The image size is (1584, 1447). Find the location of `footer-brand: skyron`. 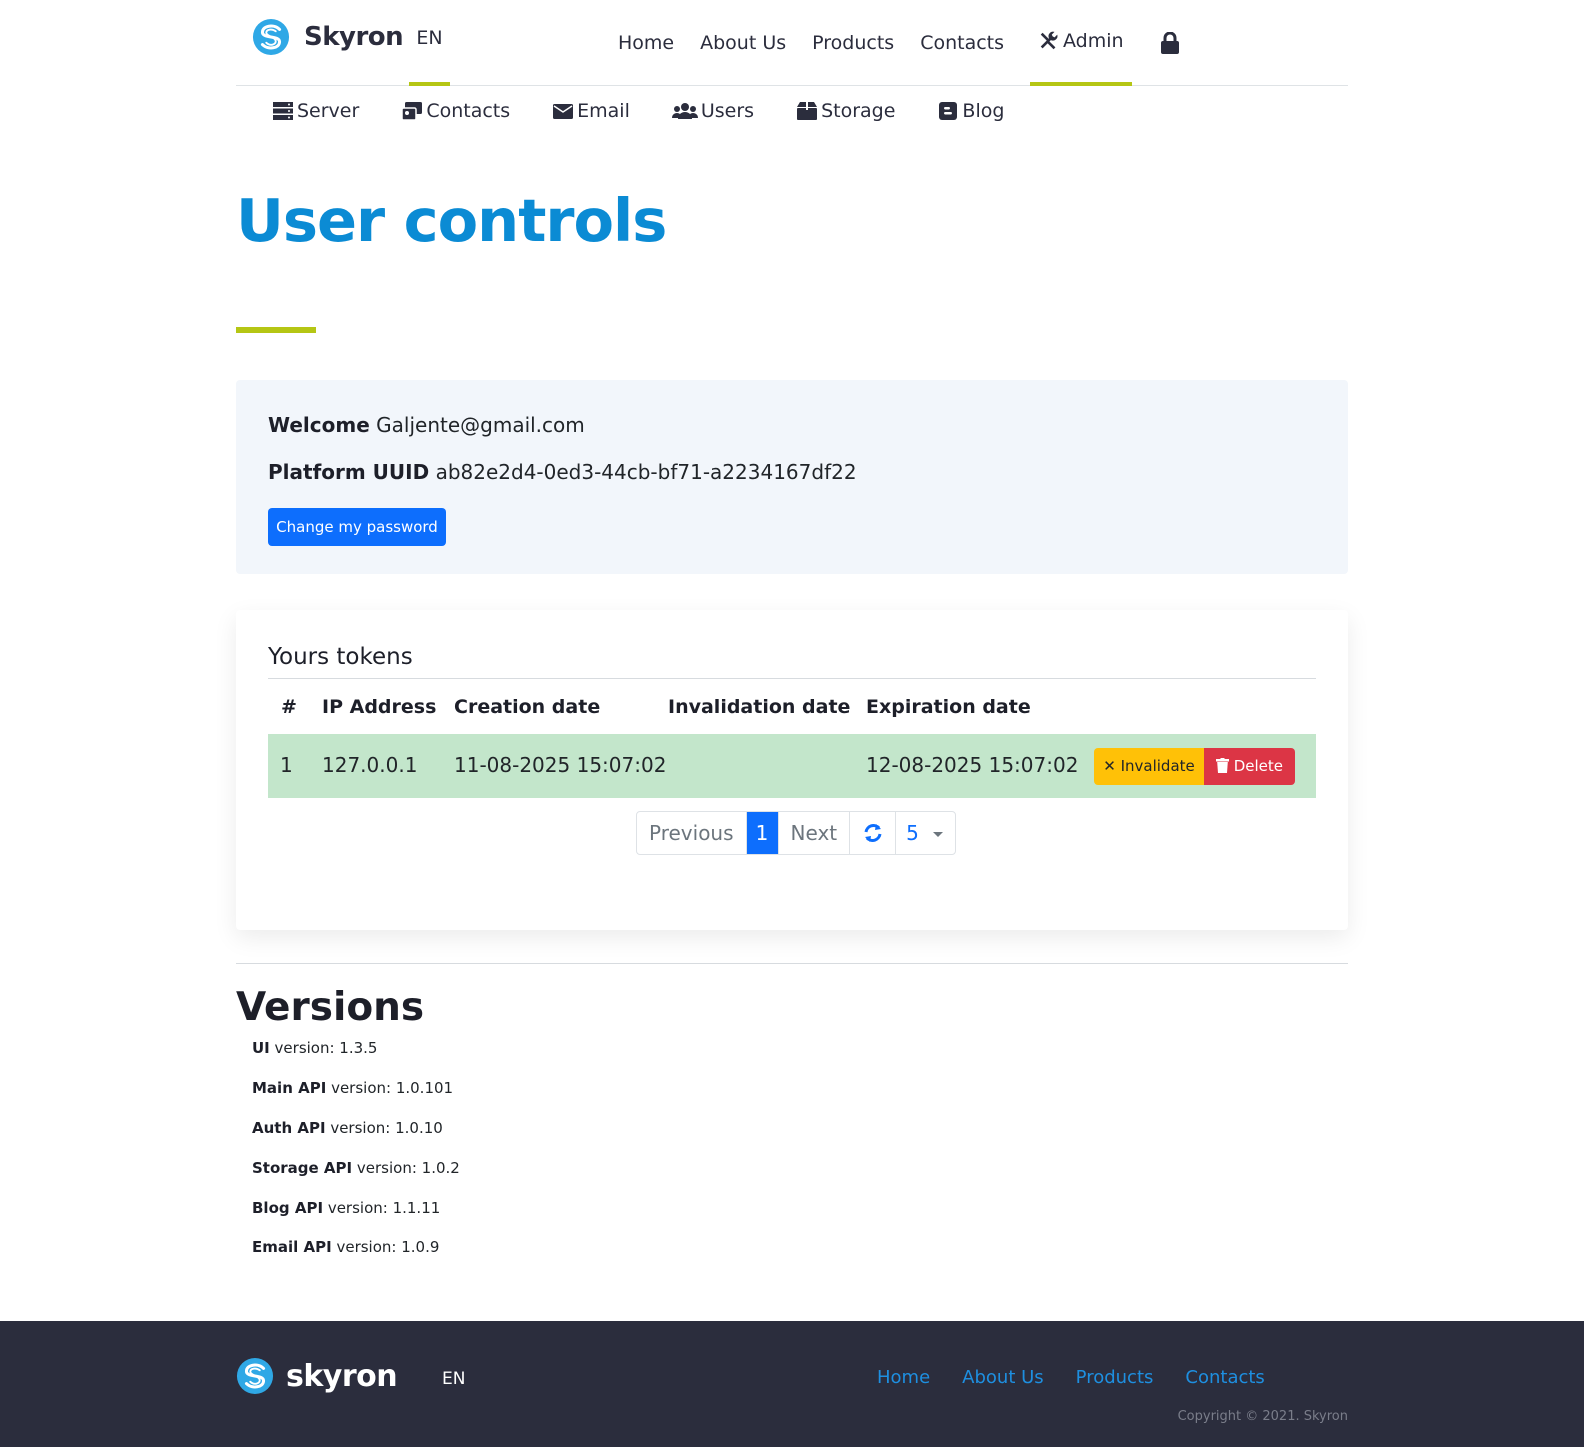

footer-brand: skyron is located at coordinates (317, 1376).